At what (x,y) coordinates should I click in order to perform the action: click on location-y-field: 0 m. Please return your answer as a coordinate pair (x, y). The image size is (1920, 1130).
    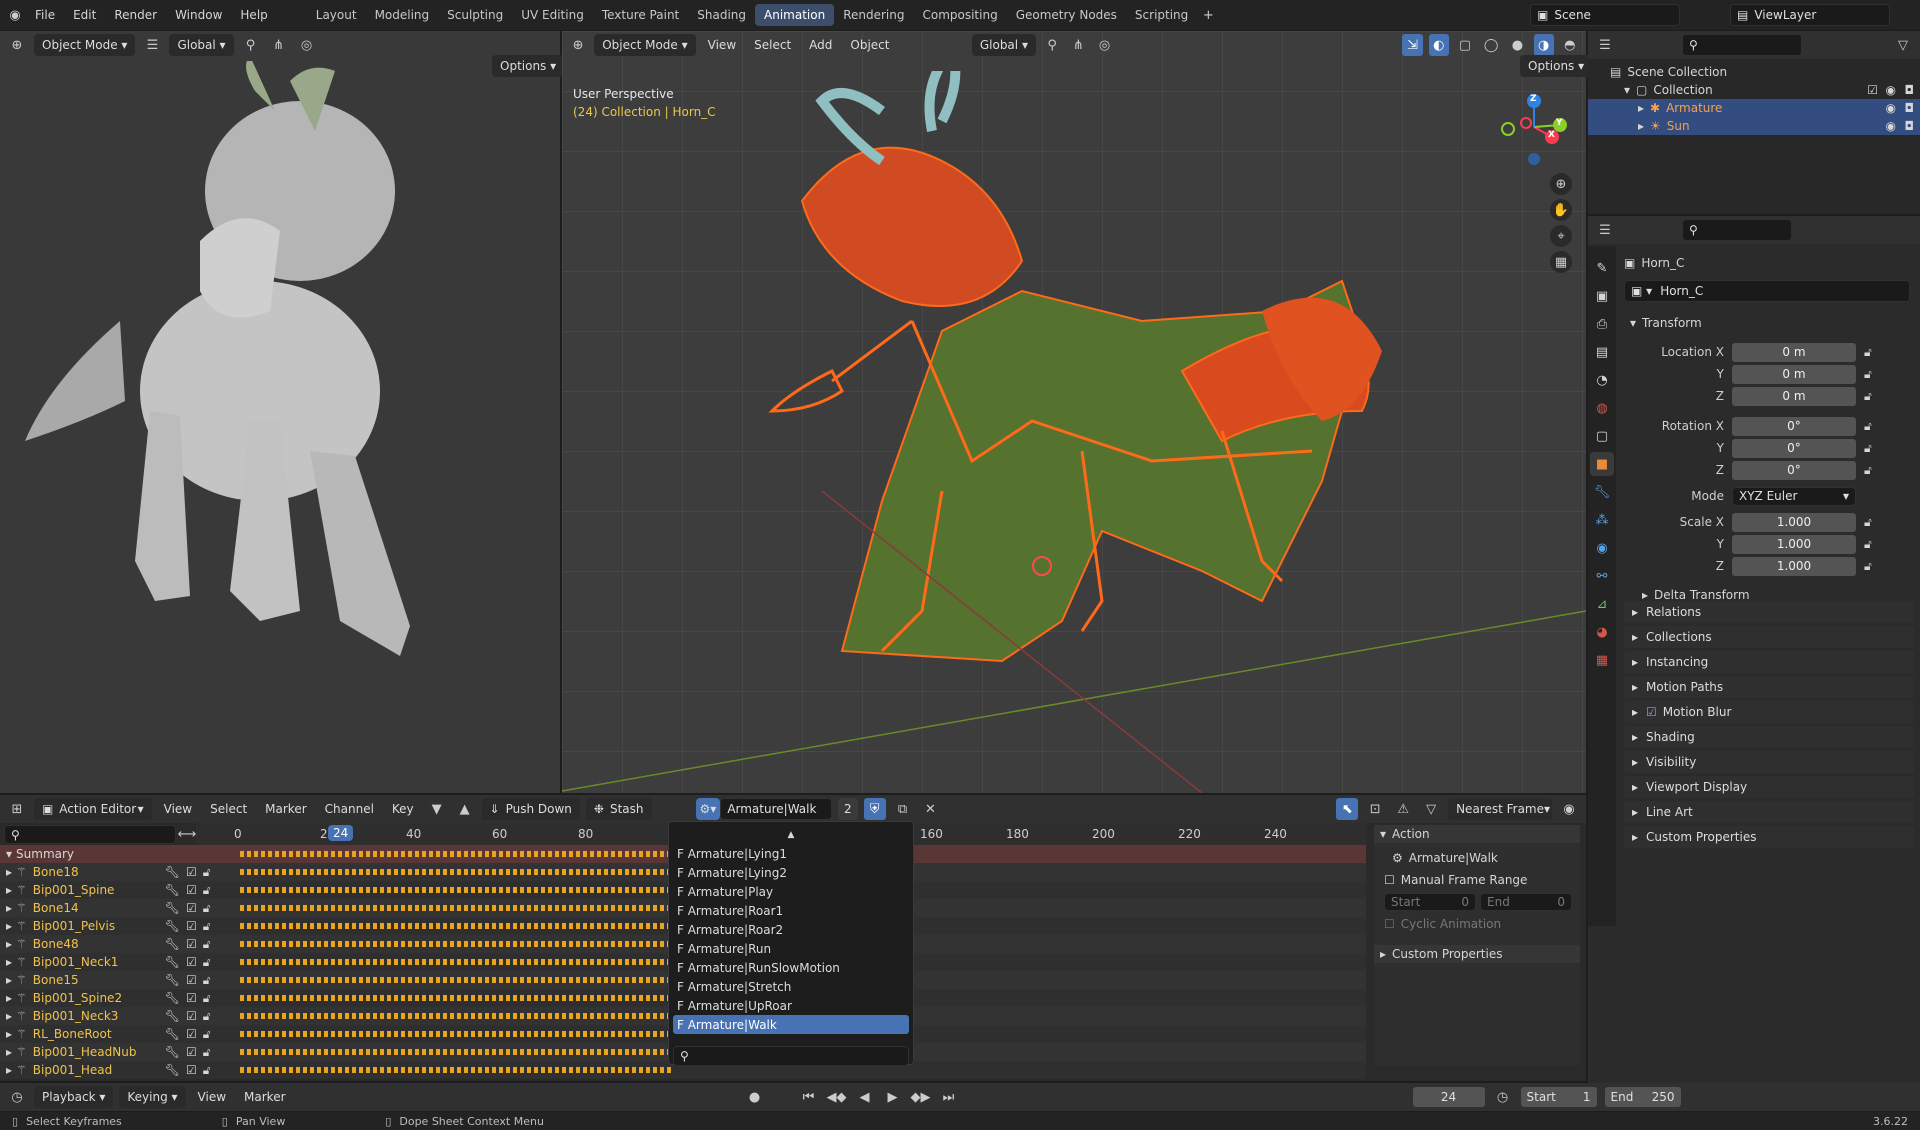
    Looking at the image, I should click on (1794, 374).